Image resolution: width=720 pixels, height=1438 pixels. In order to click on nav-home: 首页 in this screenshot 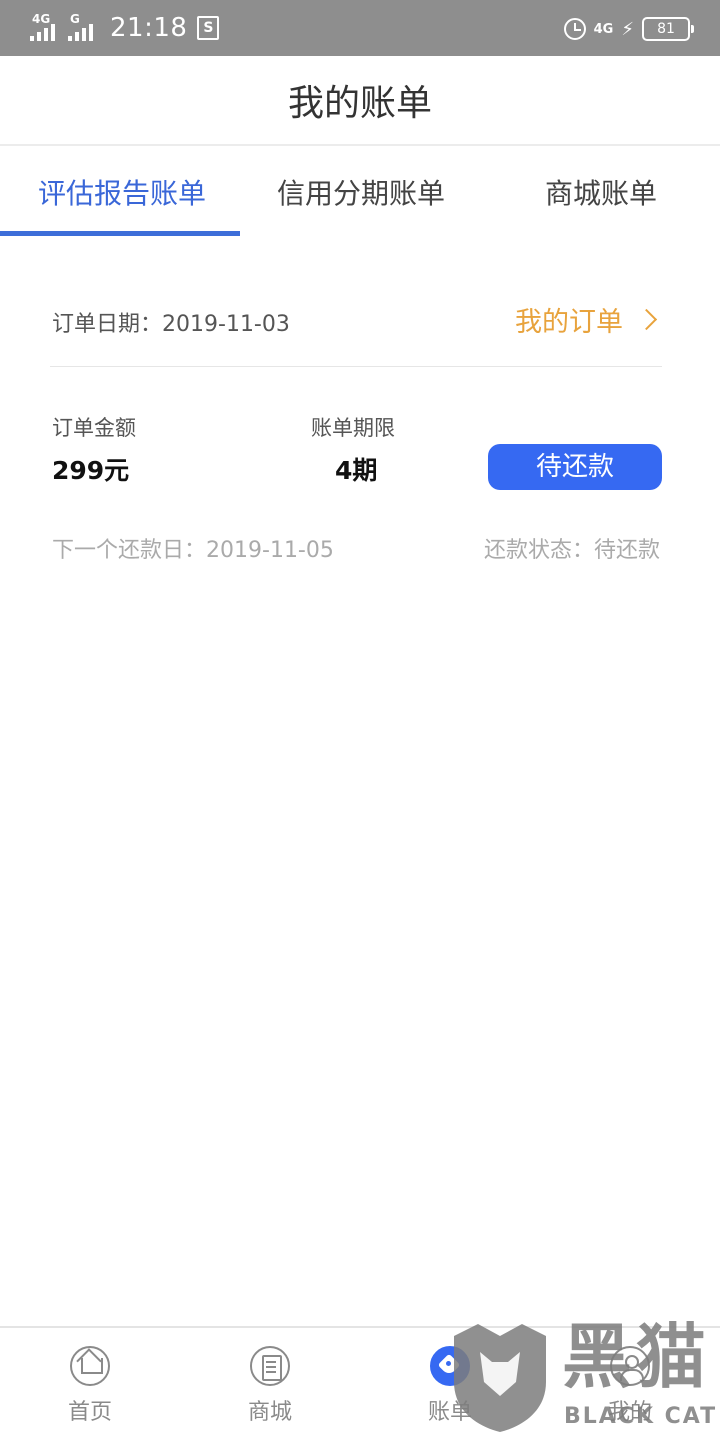, I will do `click(90, 1386)`.